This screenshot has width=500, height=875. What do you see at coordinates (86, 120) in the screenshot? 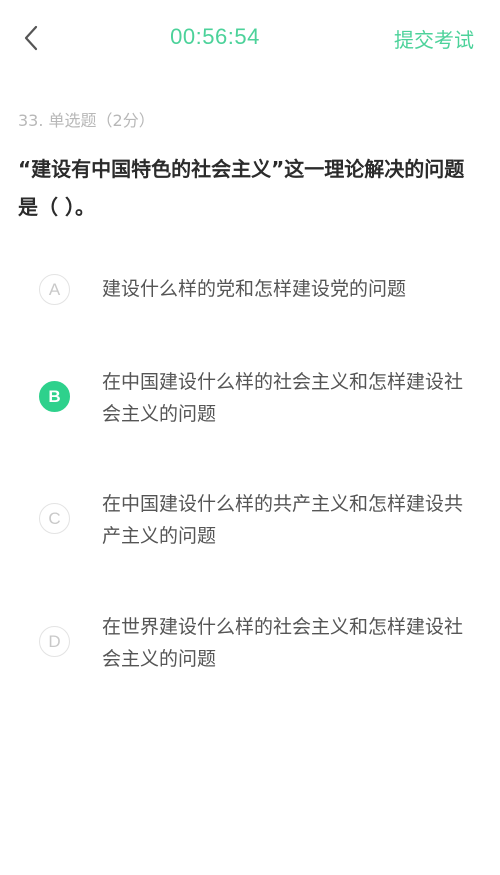
I see `question-meta: 33. 单选题（2分）` at bounding box center [86, 120].